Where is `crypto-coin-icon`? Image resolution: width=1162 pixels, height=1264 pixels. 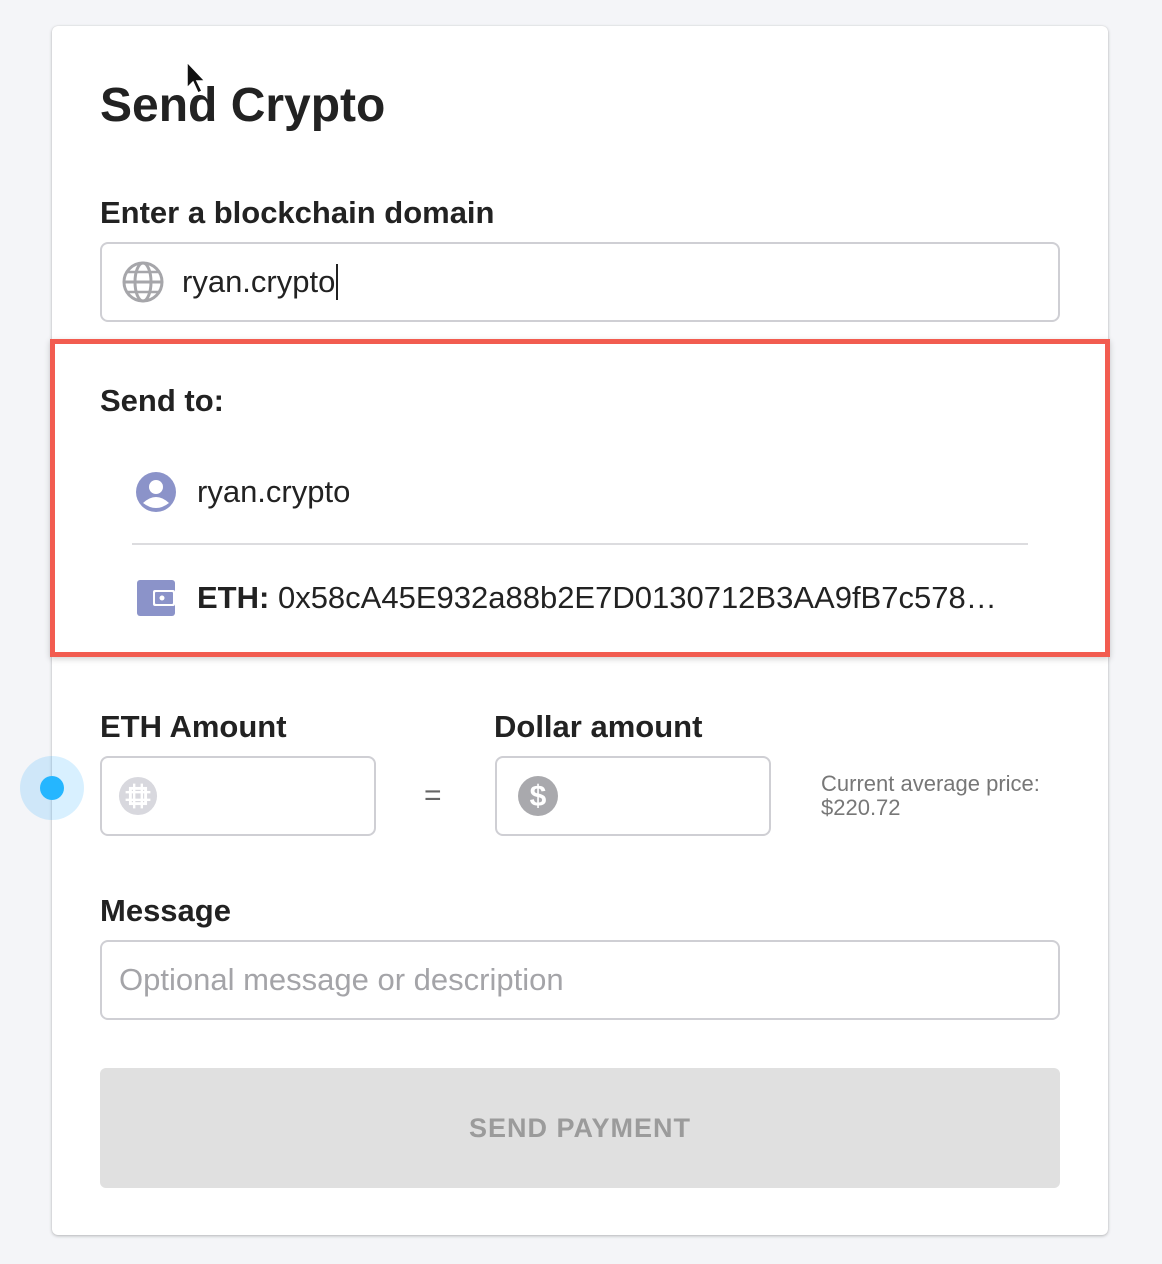
crypto-coin-icon is located at coordinates (138, 796).